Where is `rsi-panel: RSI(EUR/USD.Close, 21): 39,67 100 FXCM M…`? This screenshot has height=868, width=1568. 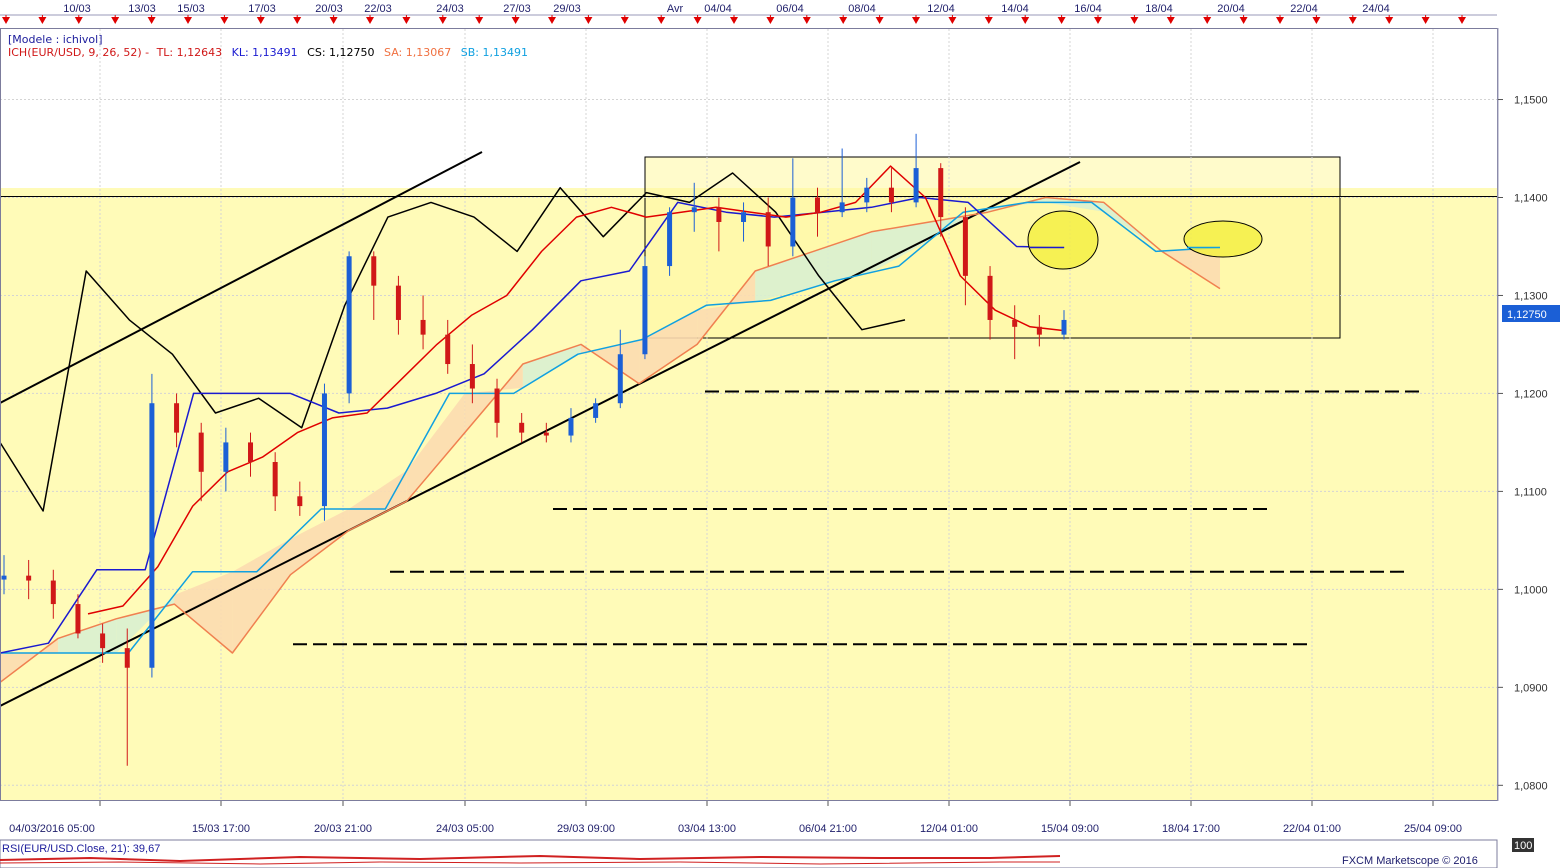
rsi-panel: RSI(EUR/USD.Close, 21): 39,67 100 FXCM M… is located at coordinates (767, 853).